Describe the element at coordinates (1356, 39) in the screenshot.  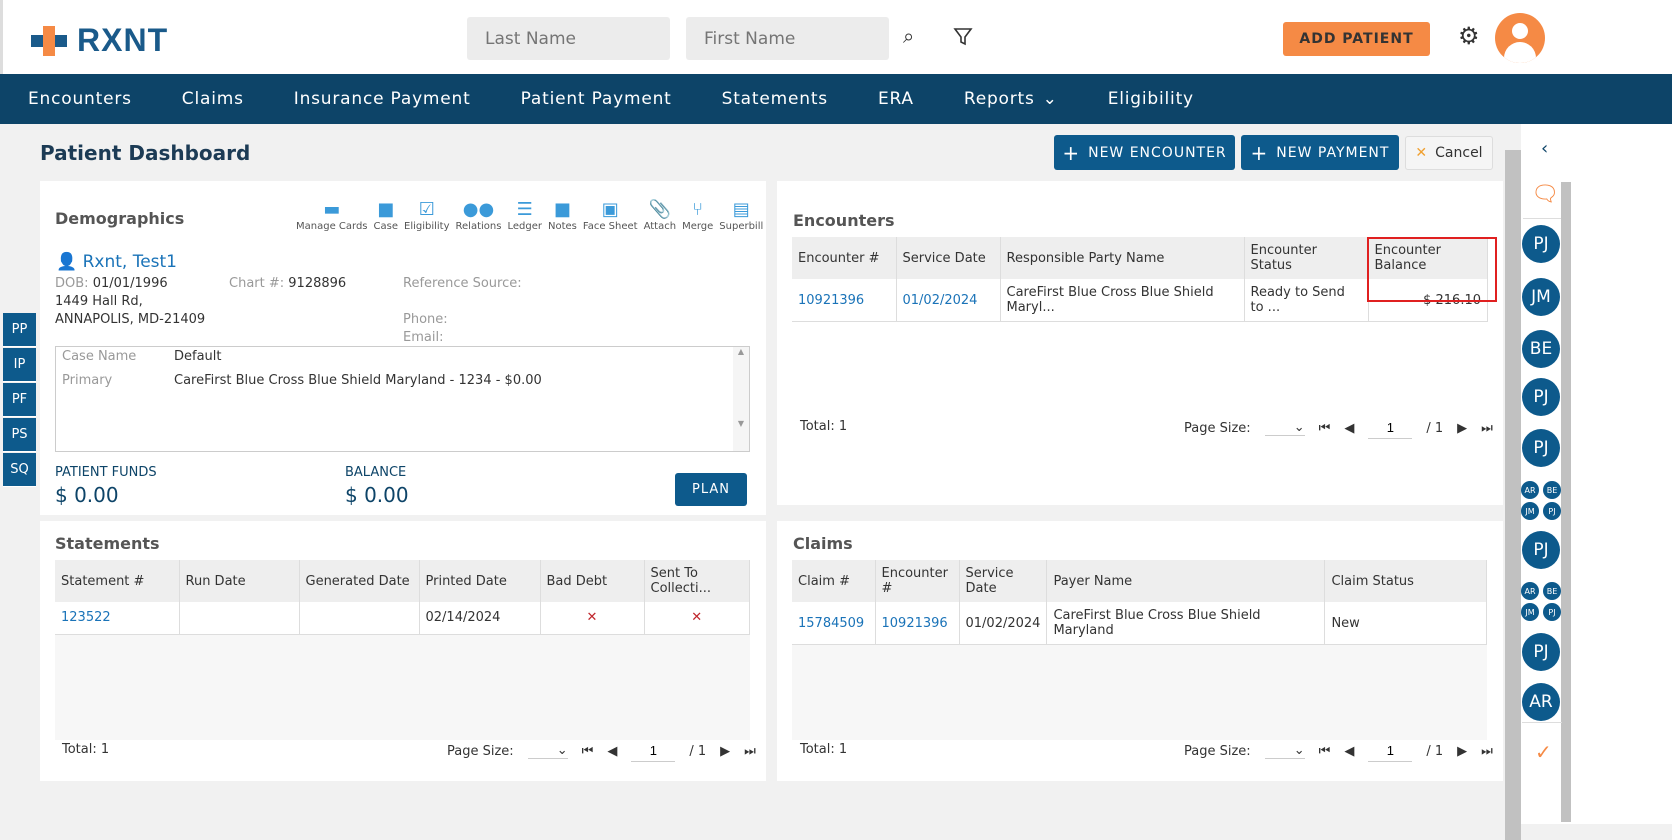
I see `add-patient-button: ADD PATIENT` at that location.